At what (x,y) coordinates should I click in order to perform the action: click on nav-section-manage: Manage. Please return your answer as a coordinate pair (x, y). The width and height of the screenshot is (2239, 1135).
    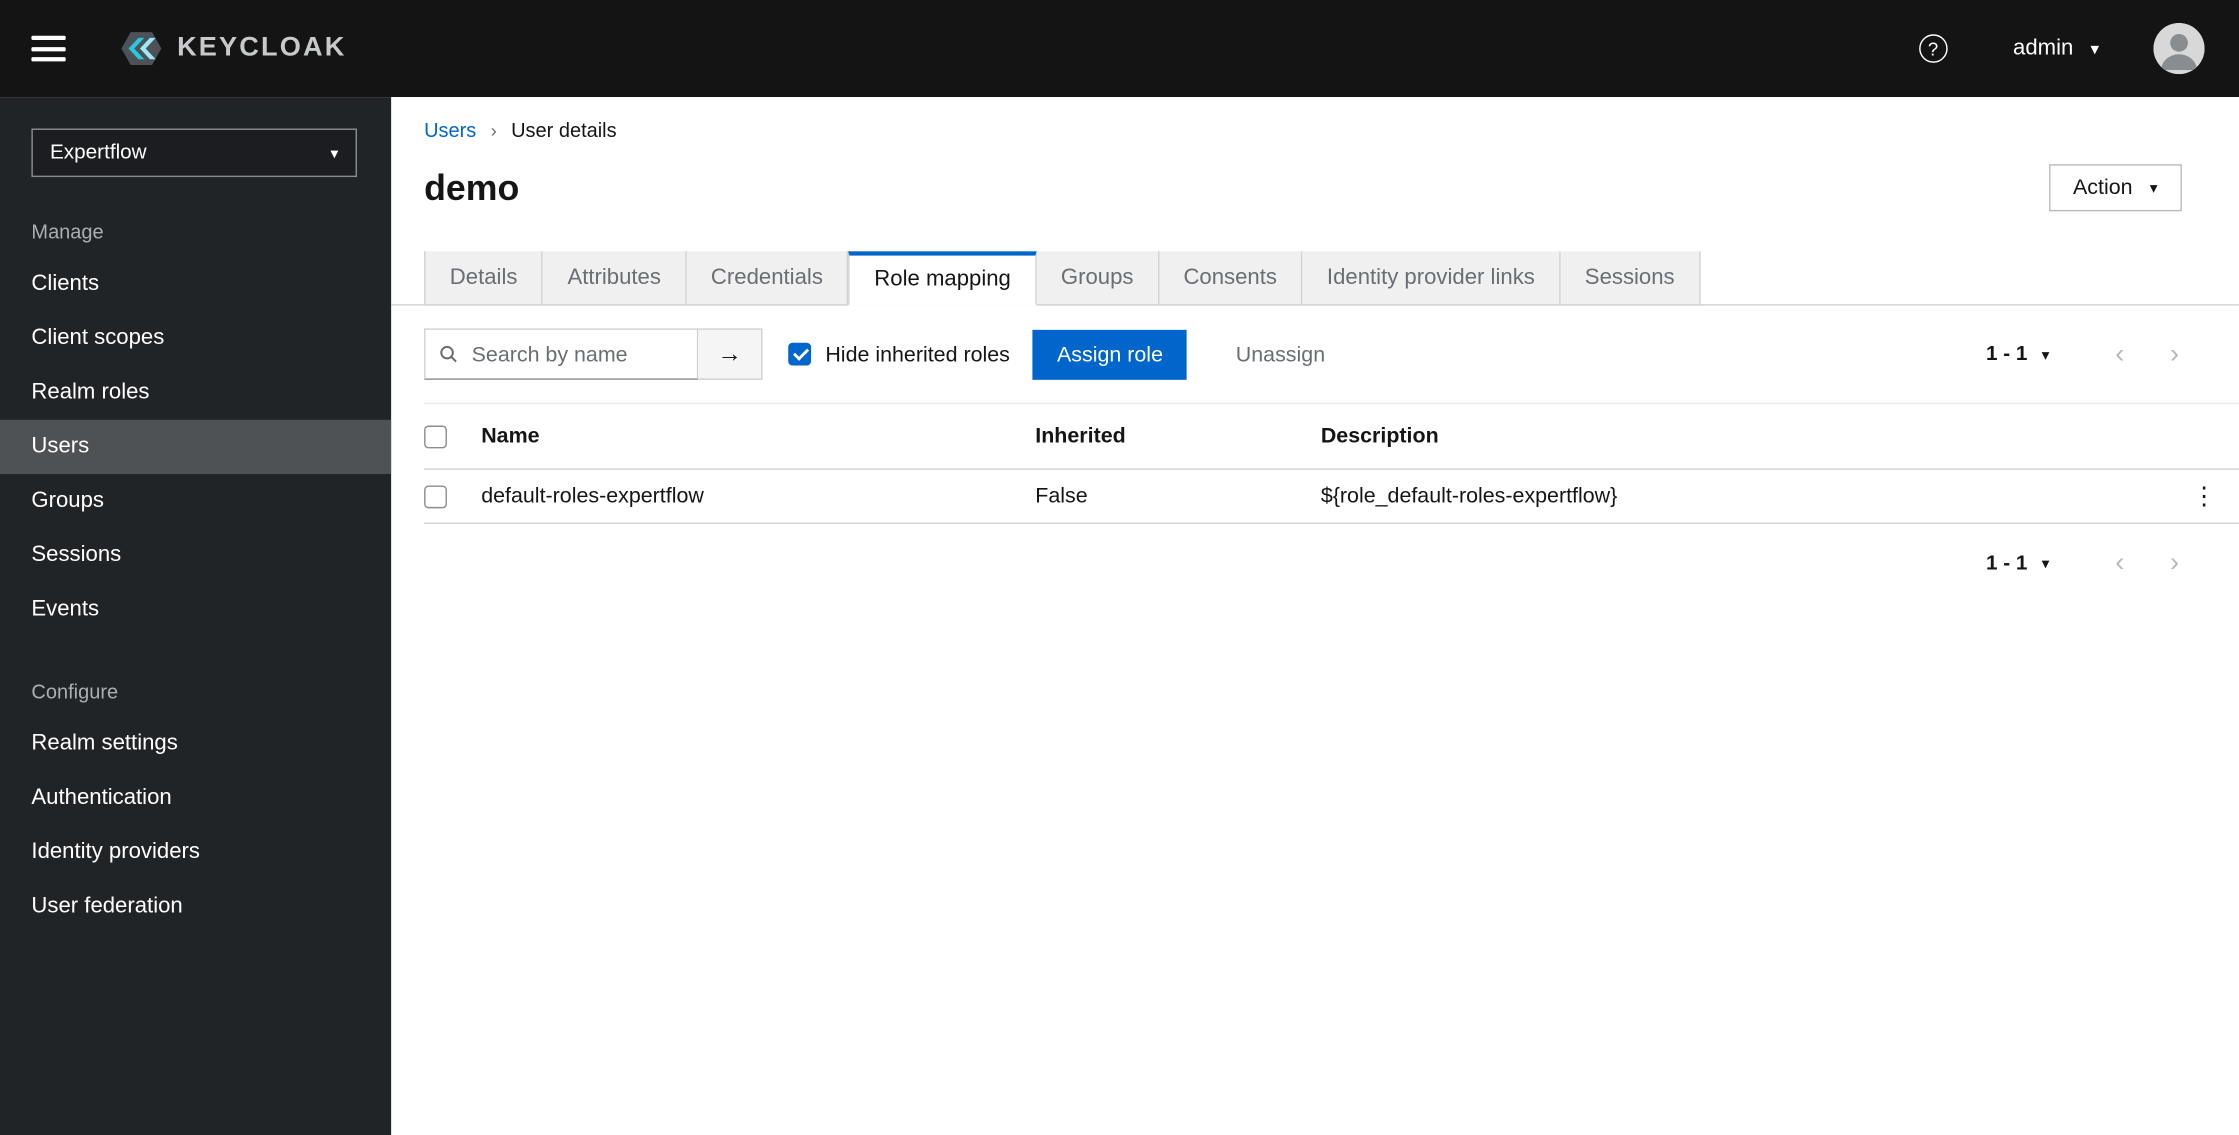
    Looking at the image, I should click on (67, 231).